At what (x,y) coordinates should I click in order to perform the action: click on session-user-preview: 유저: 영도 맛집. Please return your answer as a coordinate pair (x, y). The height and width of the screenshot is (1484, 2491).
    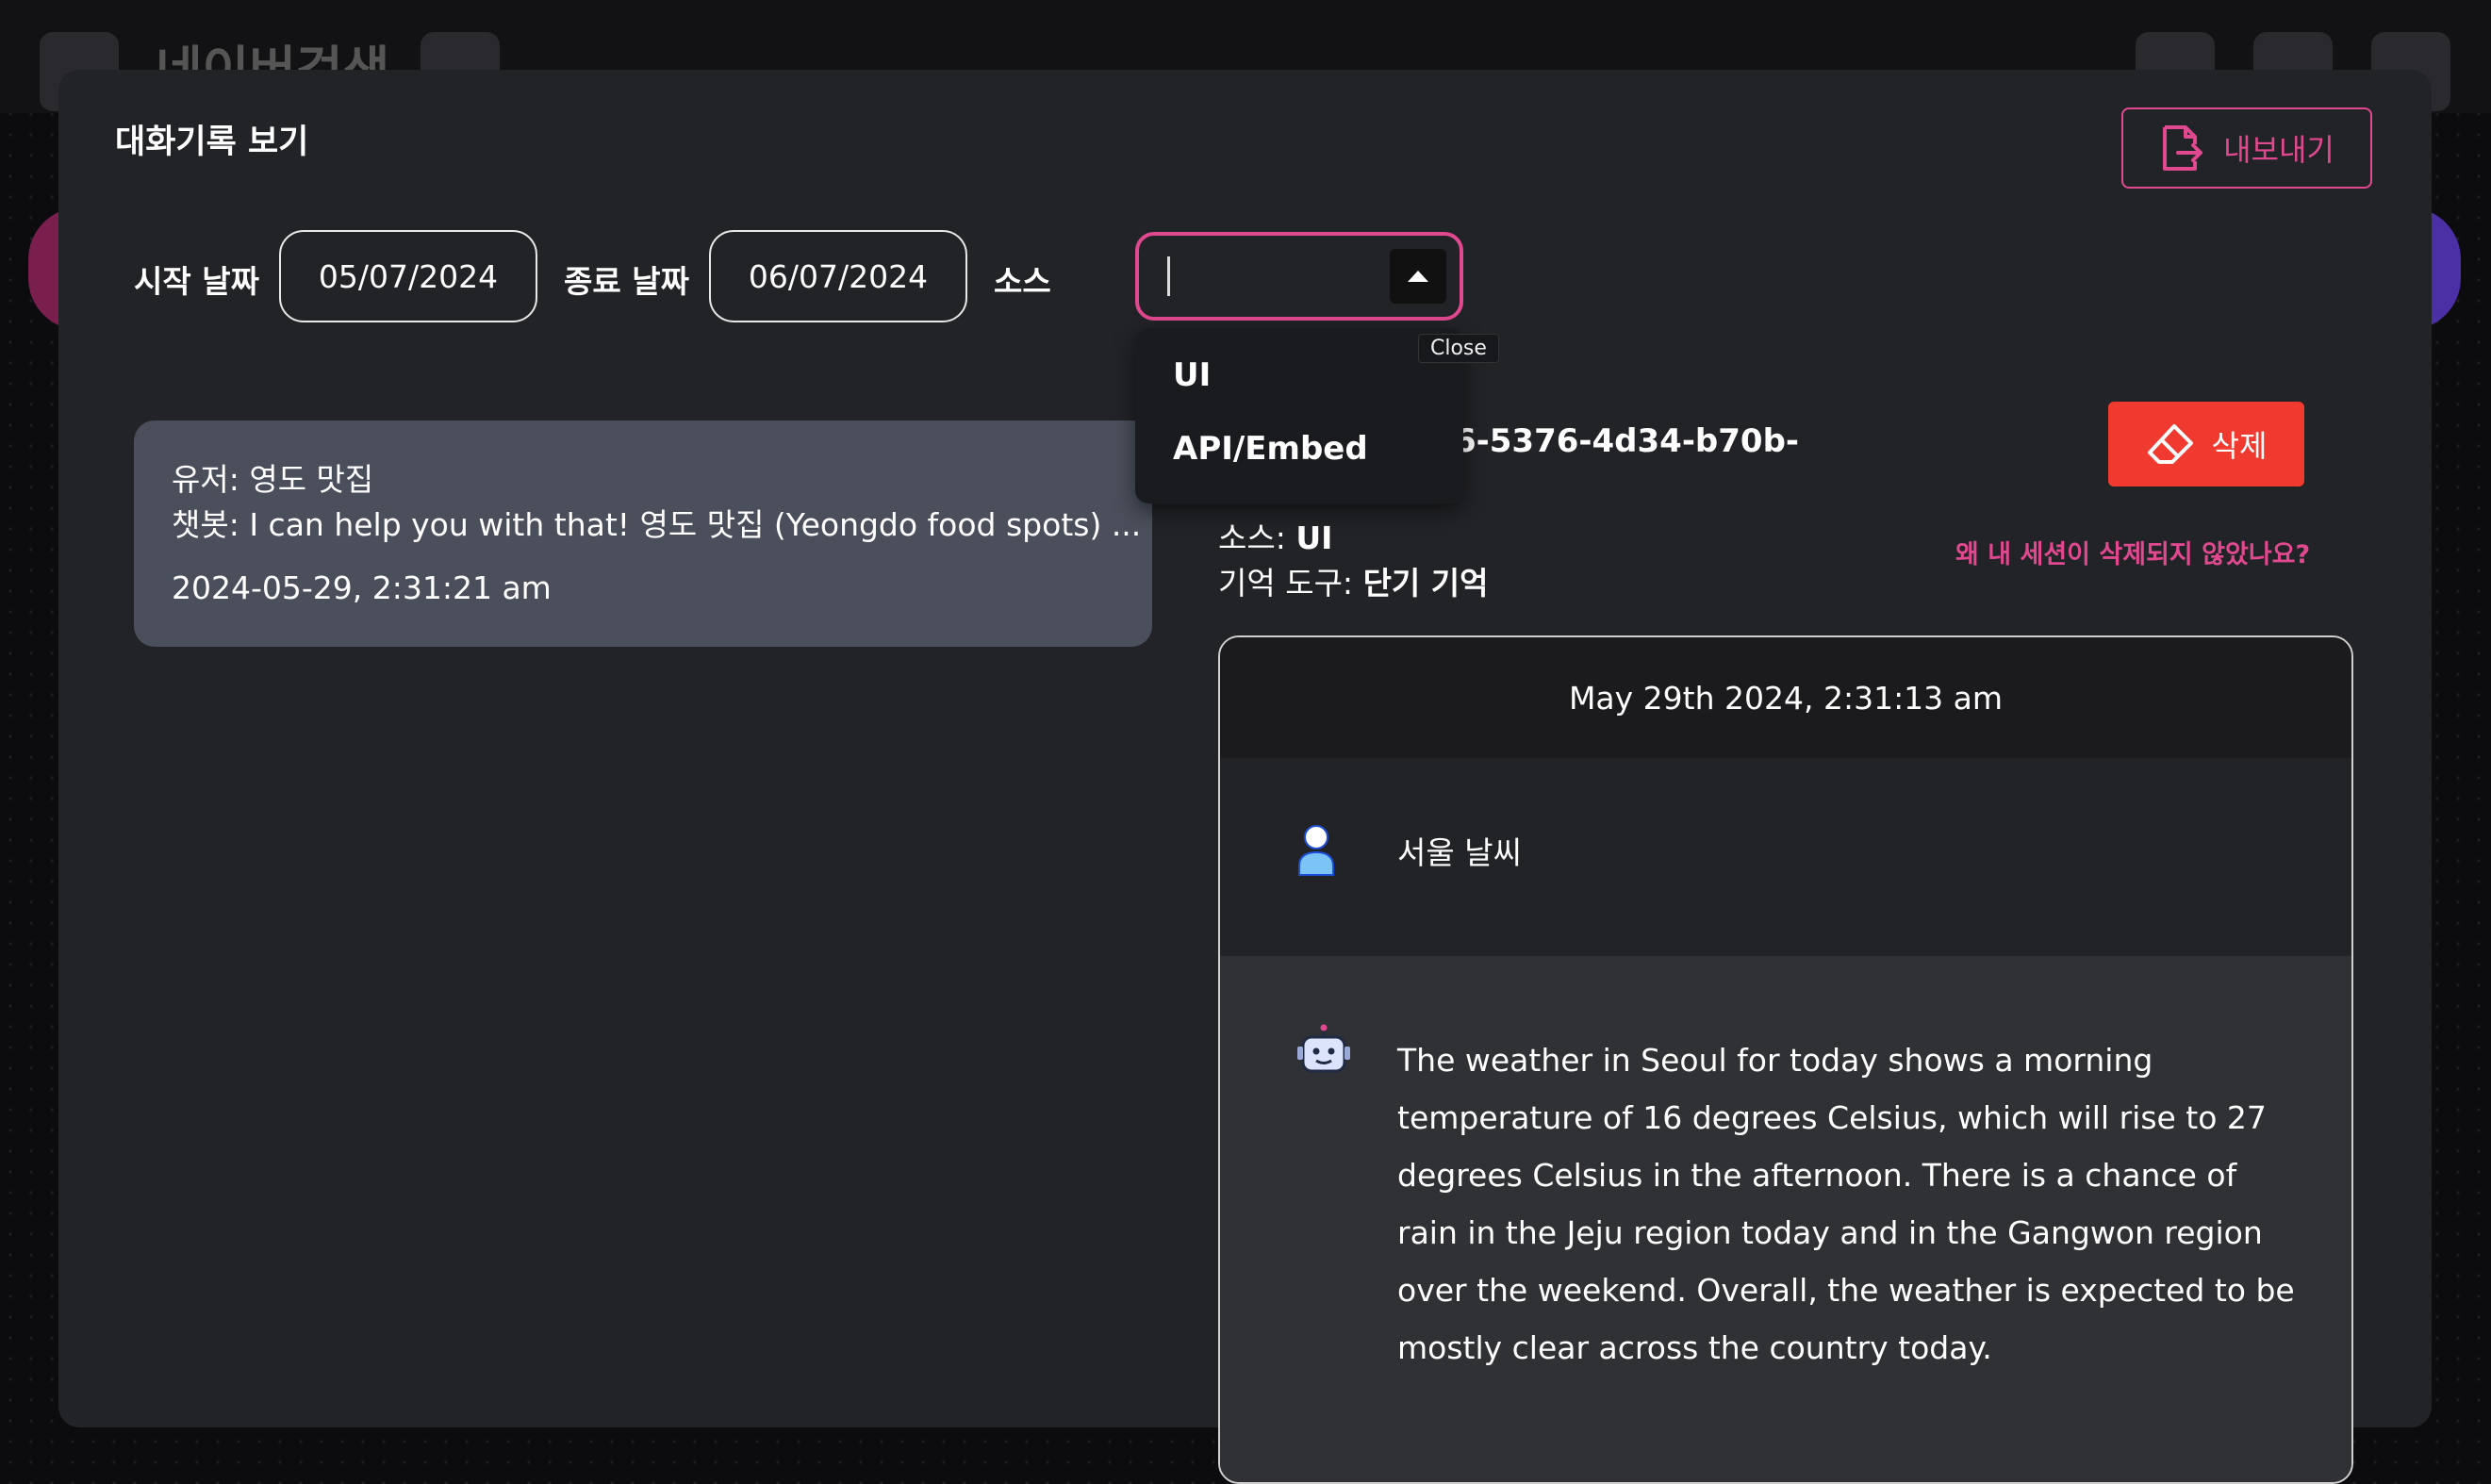
    Looking at the image, I should click on (273, 479).